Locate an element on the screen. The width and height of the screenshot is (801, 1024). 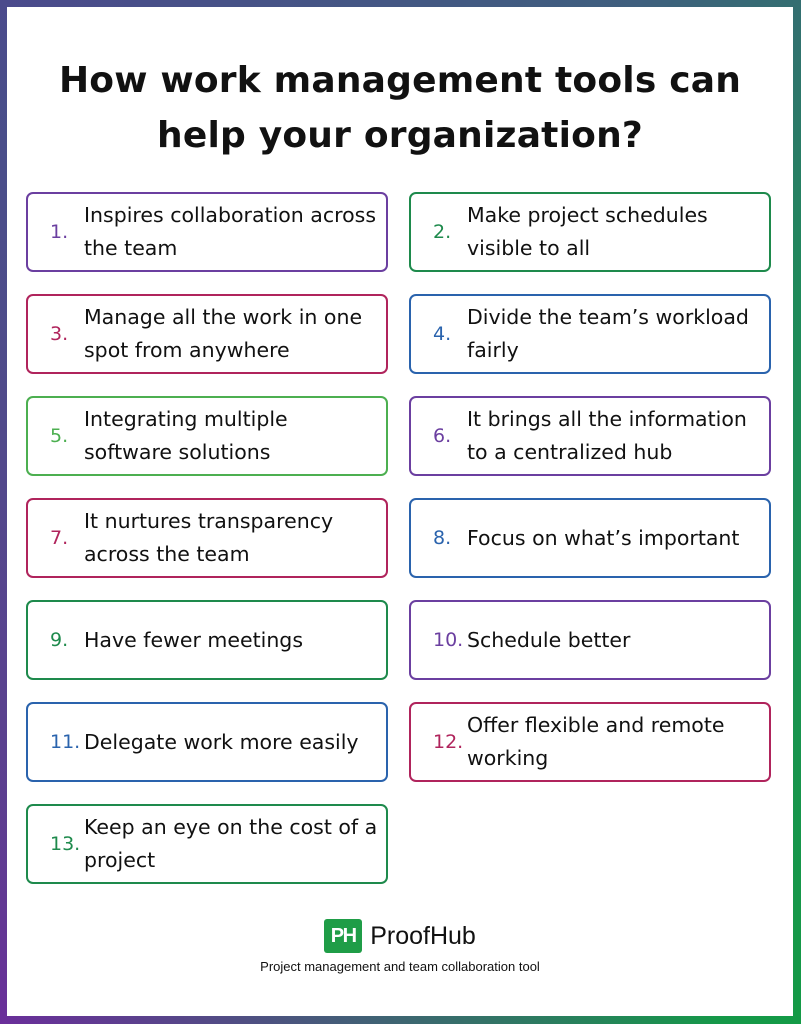
title-line-1: How work management tools can is located at coordinates (400, 80).